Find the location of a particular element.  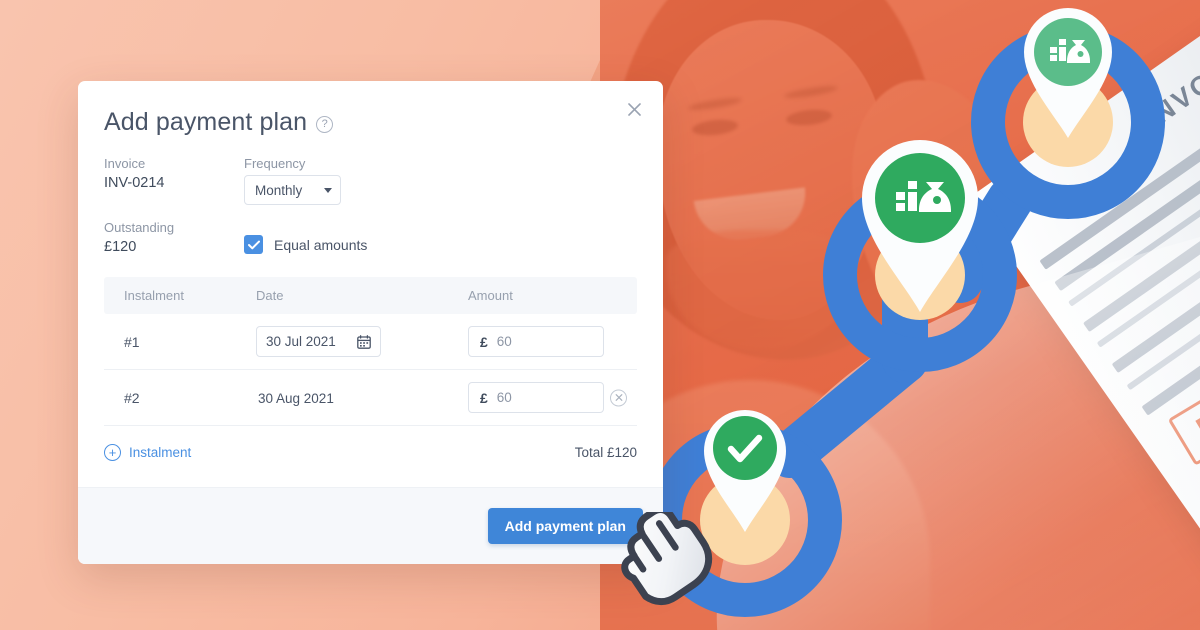

date-input: 30 Jul 2021 is located at coordinates (318, 341).